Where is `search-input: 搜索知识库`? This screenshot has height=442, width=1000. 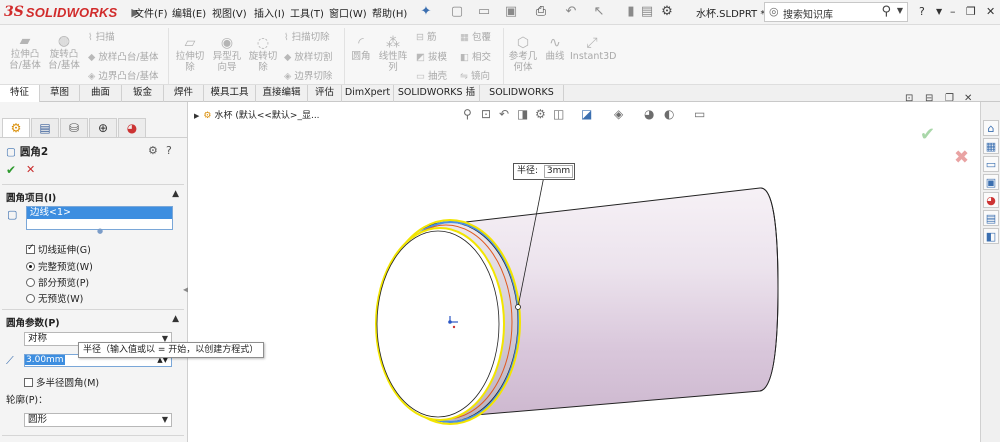
search-input: 搜索知识库 is located at coordinates (808, 13).